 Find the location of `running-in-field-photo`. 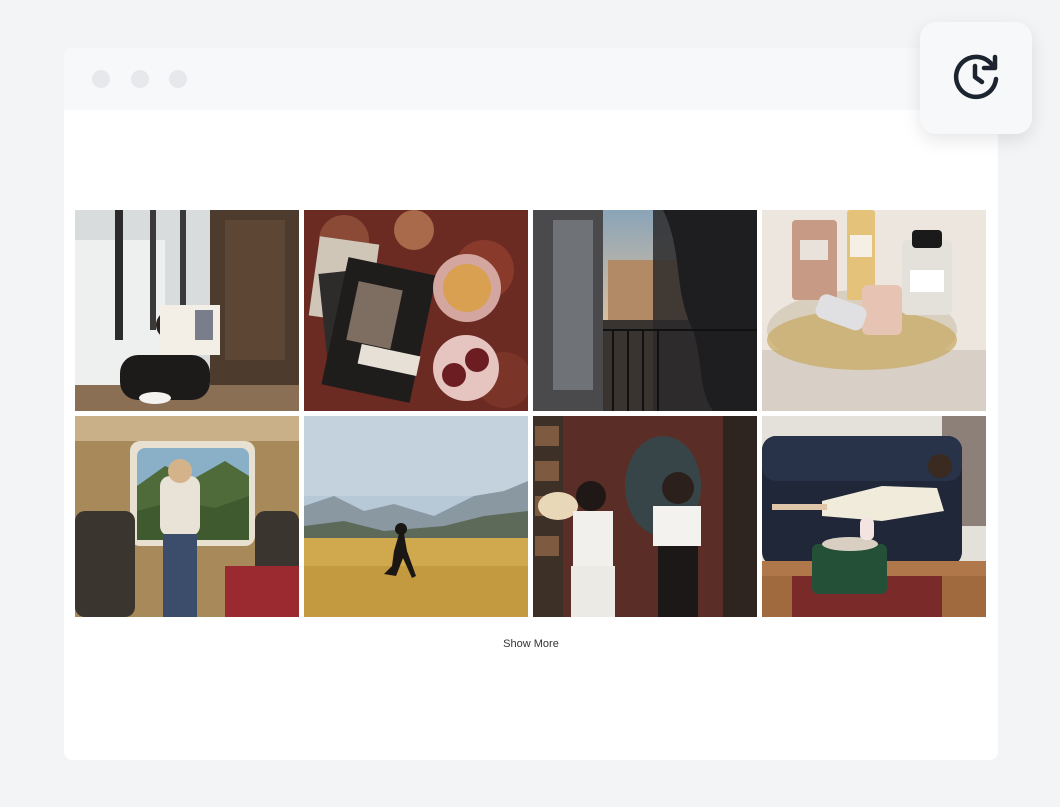

running-in-field-photo is located at coordinates (416, 516).